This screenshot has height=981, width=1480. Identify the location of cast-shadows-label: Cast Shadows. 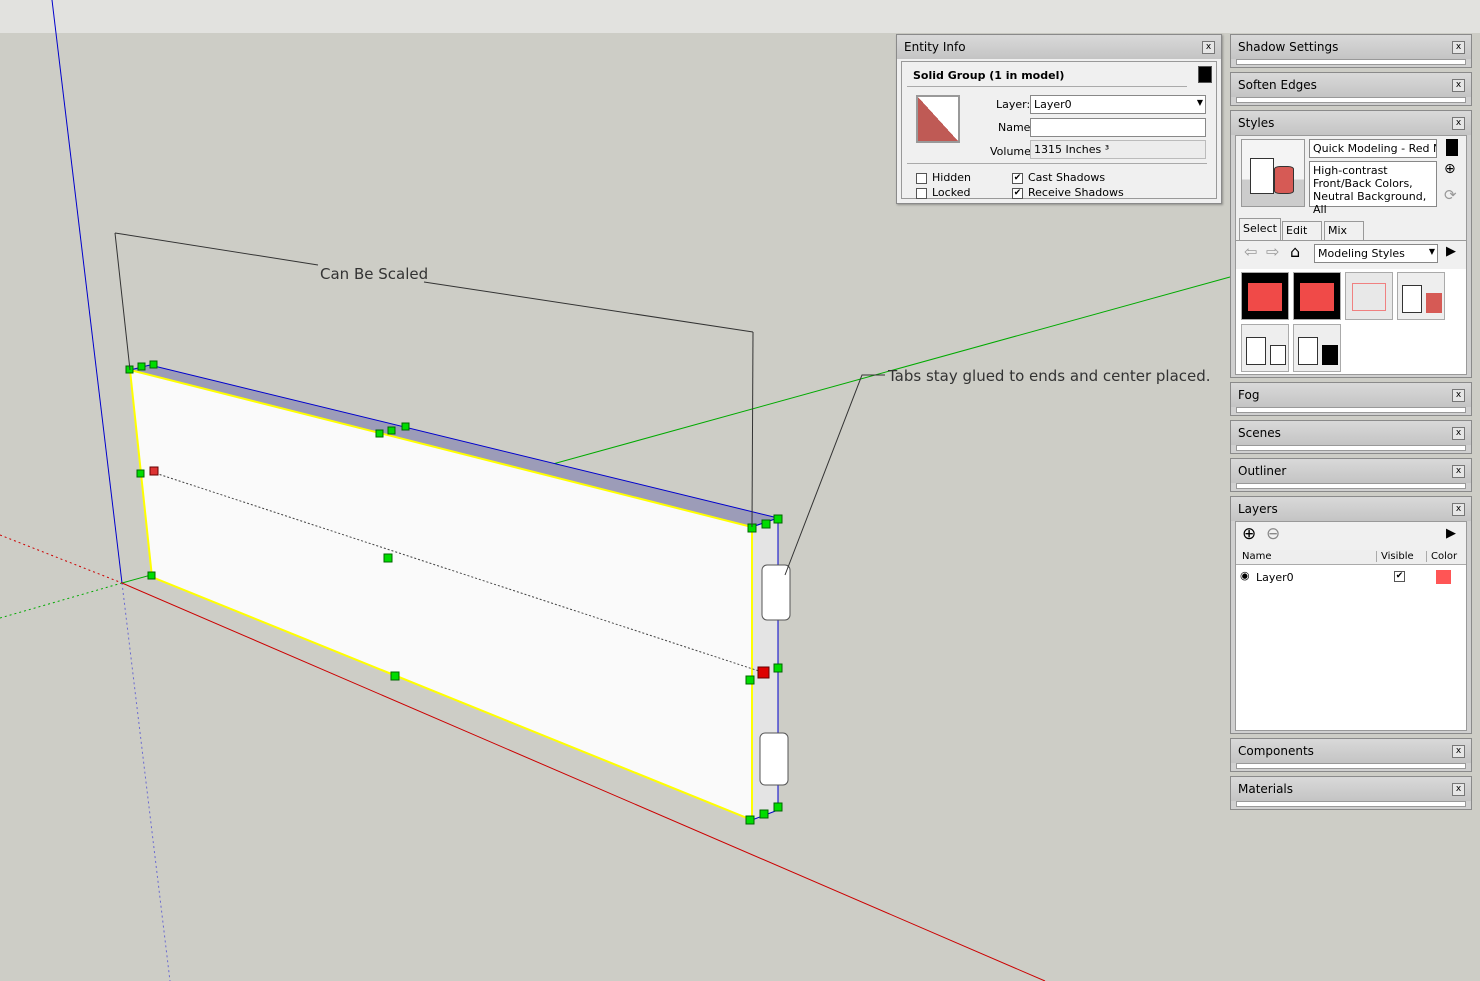
(1067, 177).